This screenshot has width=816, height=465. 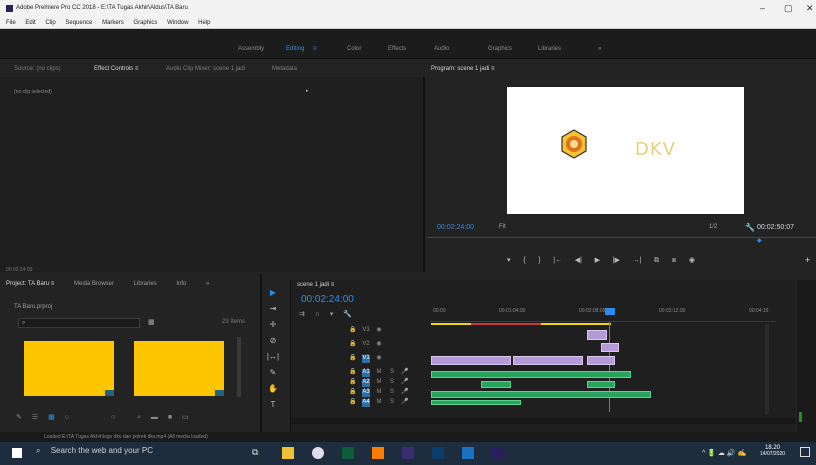 I want to click on photoshop-icon, so click(x=438, y=453).